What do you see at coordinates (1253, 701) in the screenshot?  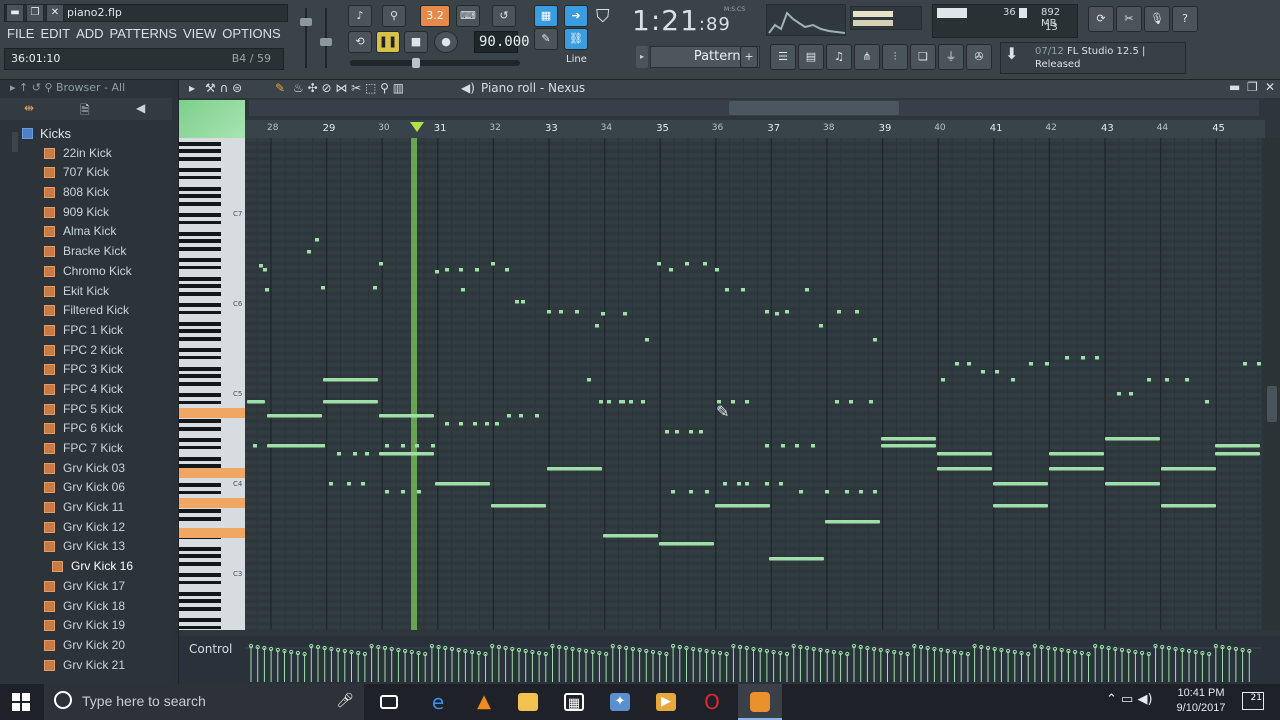 I see `notifications-icon: 21` at bounding box center [1253, 701].